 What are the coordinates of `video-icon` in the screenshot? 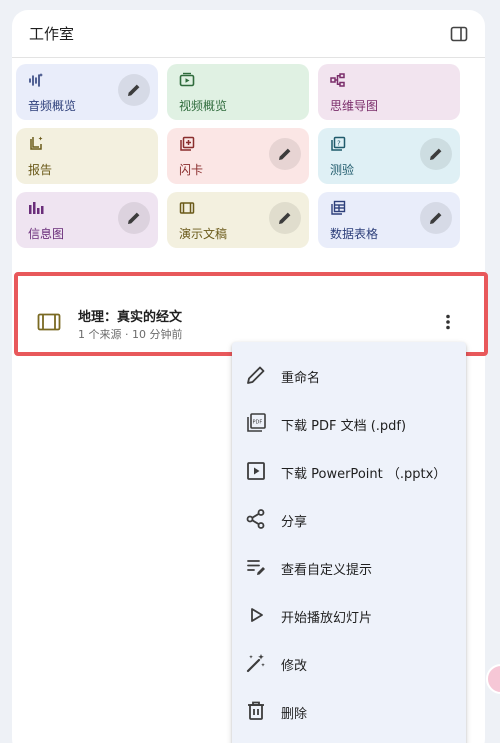 It's located at (187, 80).